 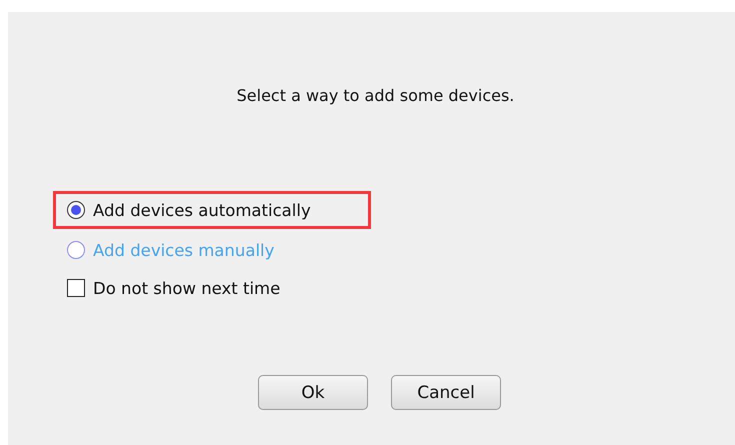 I want to click on checkbox, so click(x=76, y=288).